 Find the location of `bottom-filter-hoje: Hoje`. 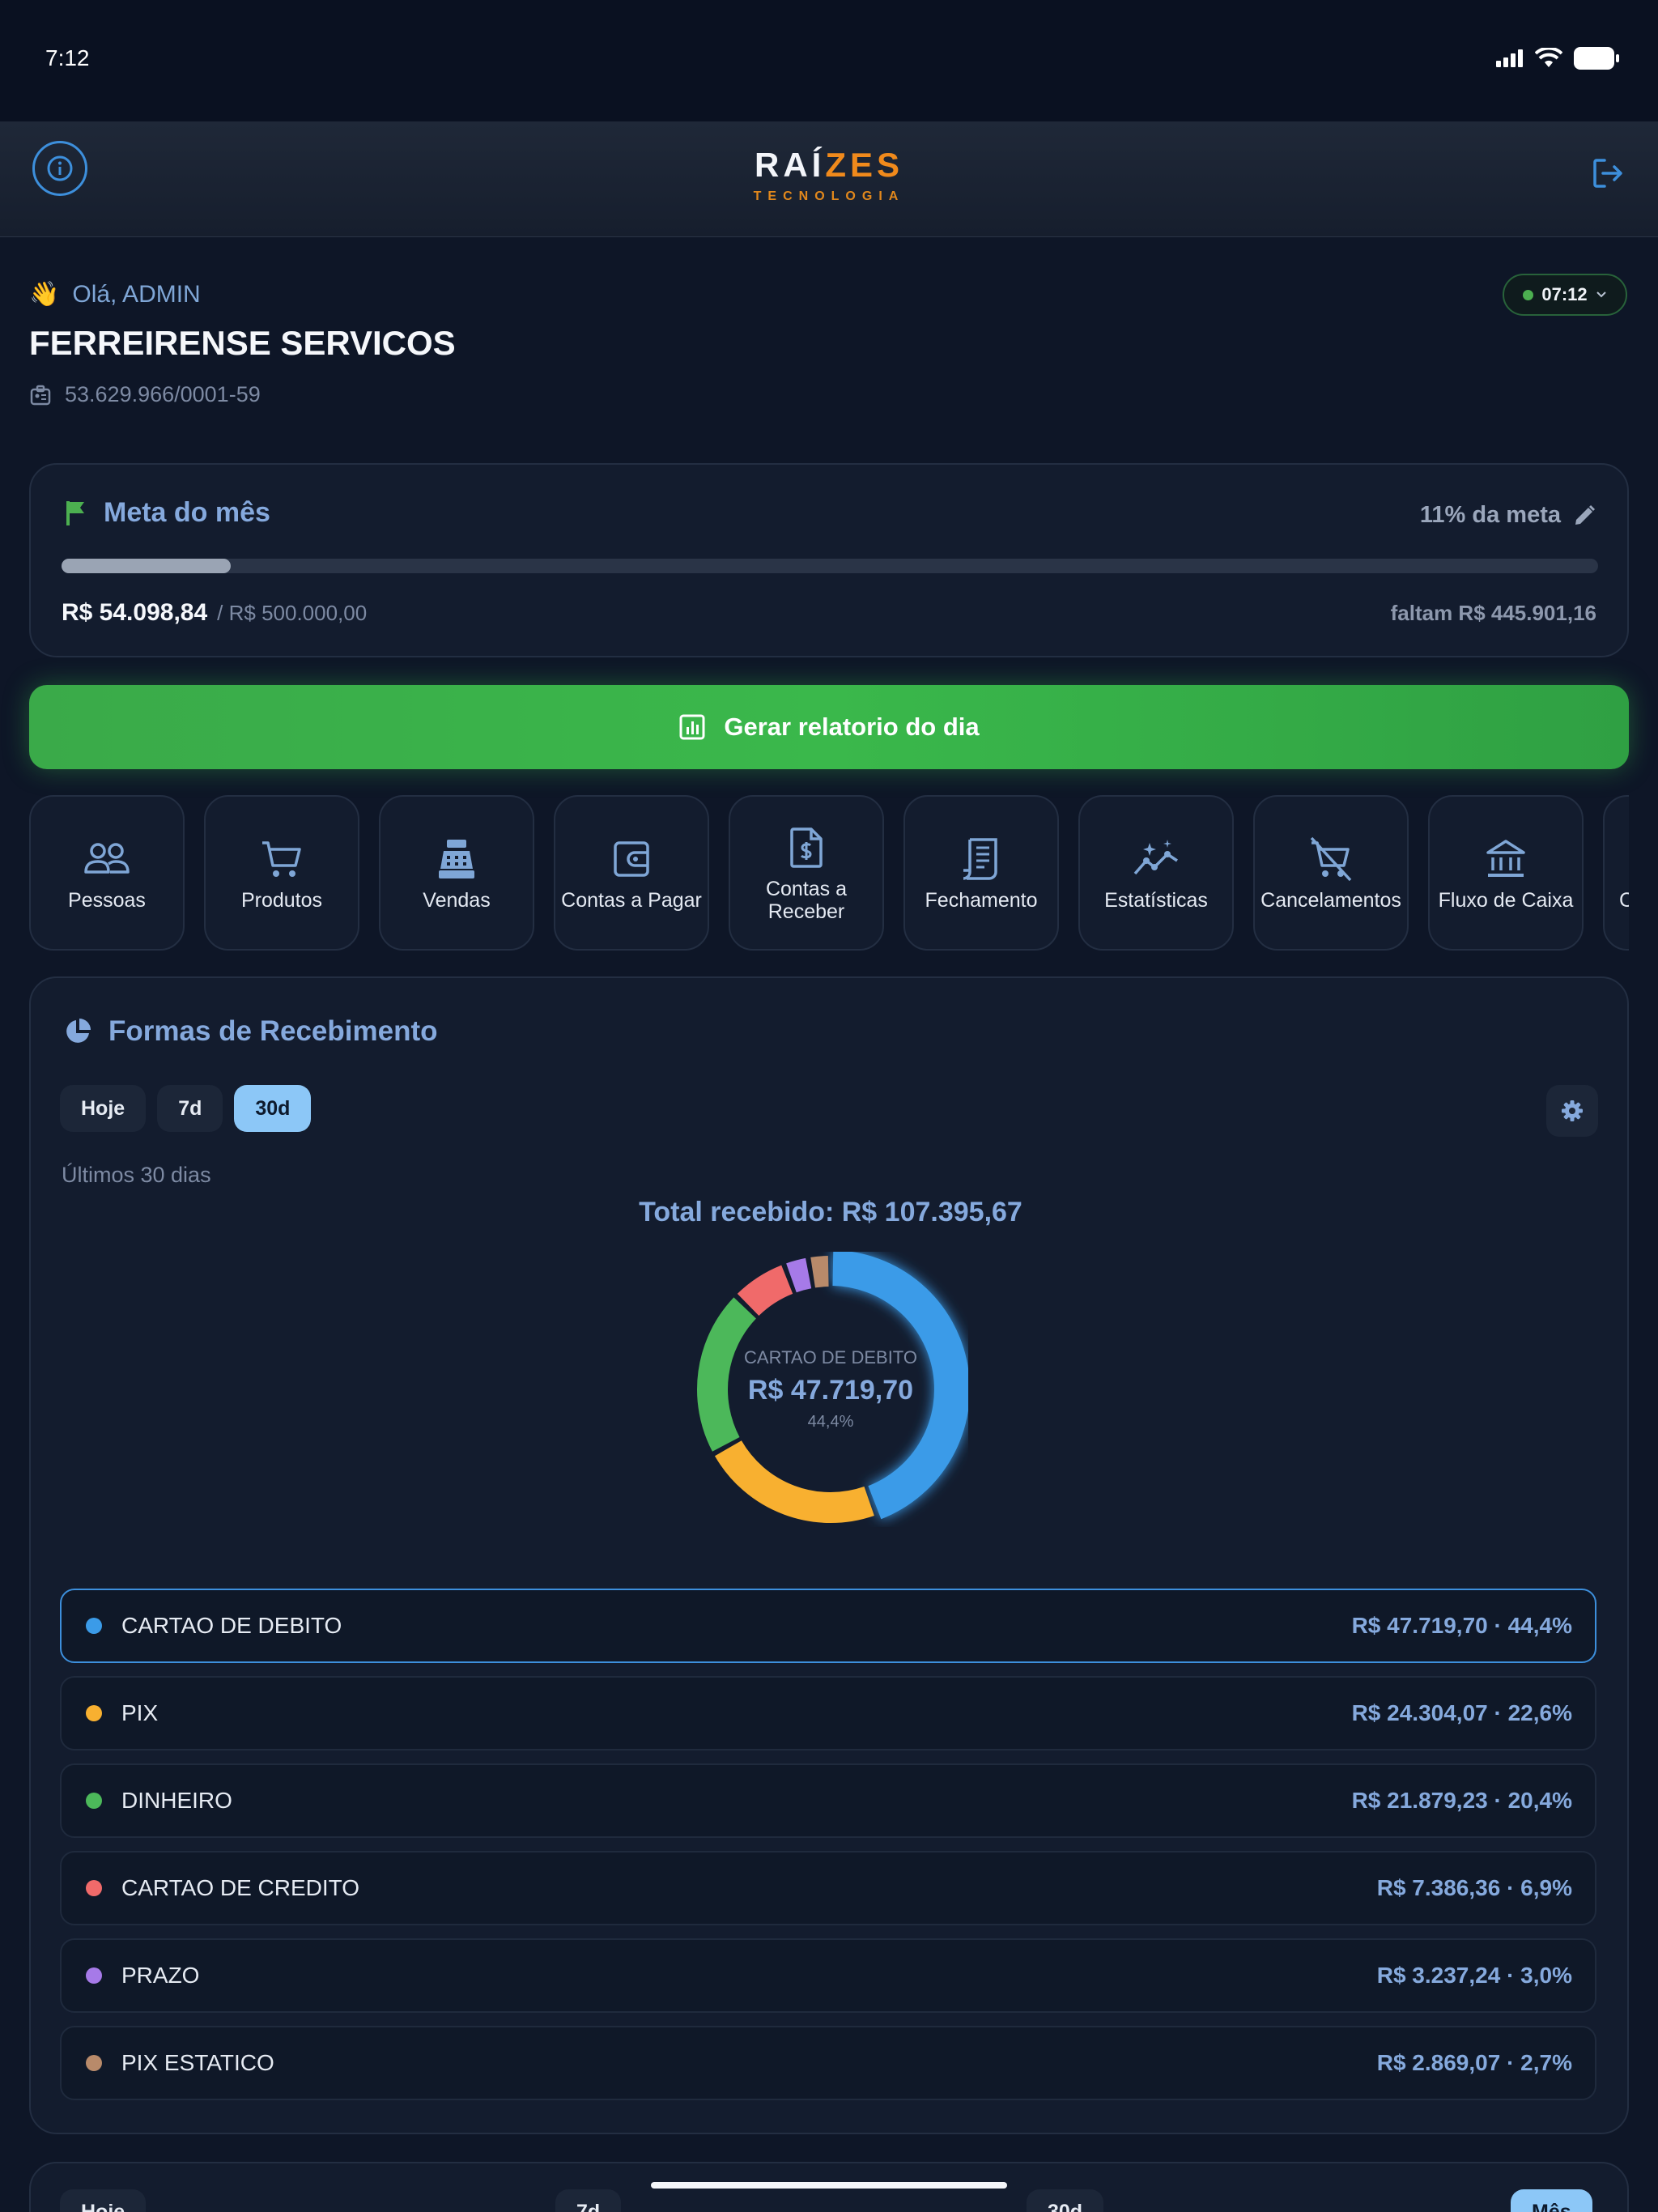

bottom-filter-hoje: Hoje is located at coordinates (103, 2200).